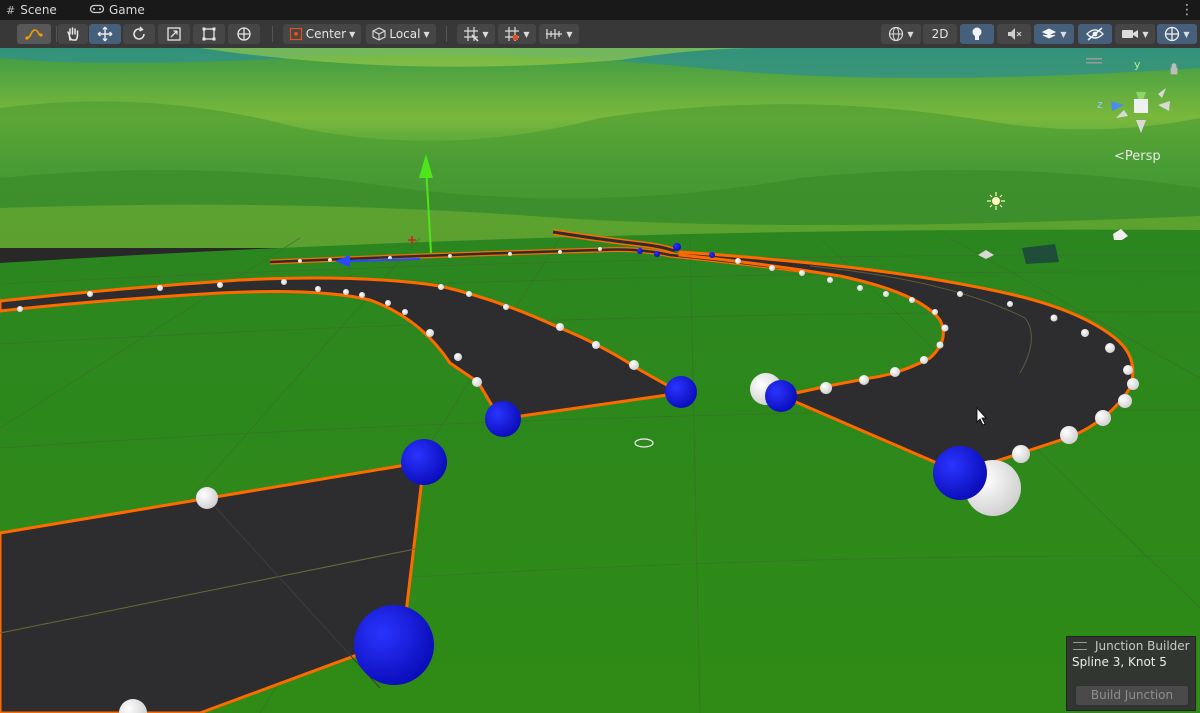 The width and height of the screenshot is (1200, 713). I want to click on move-icon, so click(105, 34).